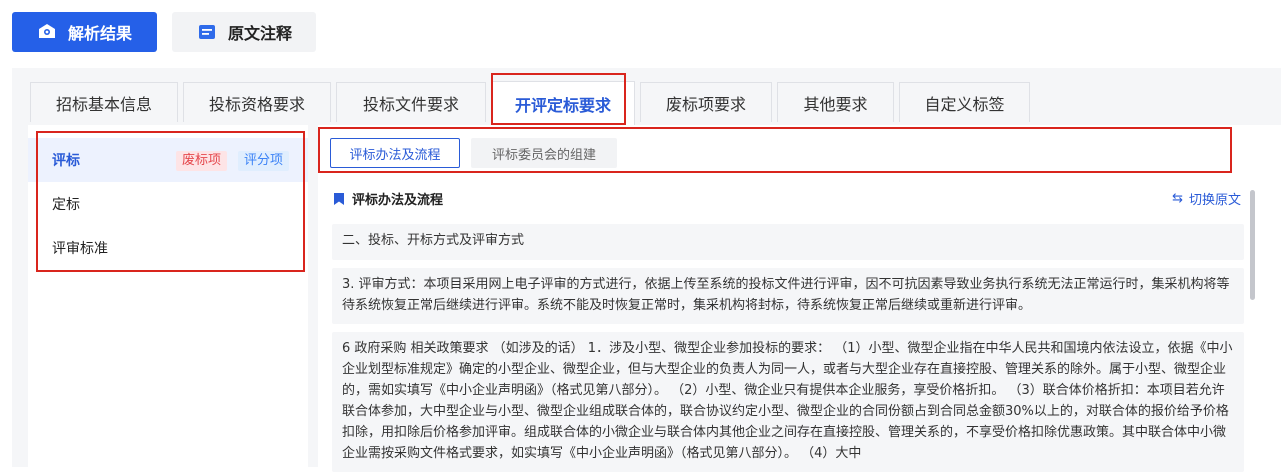 Image resolution: width=1281 pixels, height=472 pixels. Describe the element at coordinates (398, 200) in the screenshot. I see `section-title-text: 评标办法及流程` at that location.